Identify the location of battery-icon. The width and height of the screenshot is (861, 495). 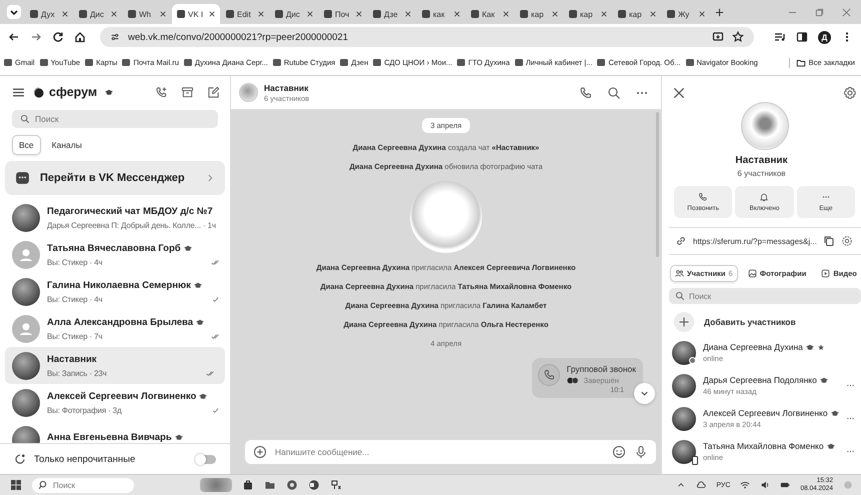
(785, 485).